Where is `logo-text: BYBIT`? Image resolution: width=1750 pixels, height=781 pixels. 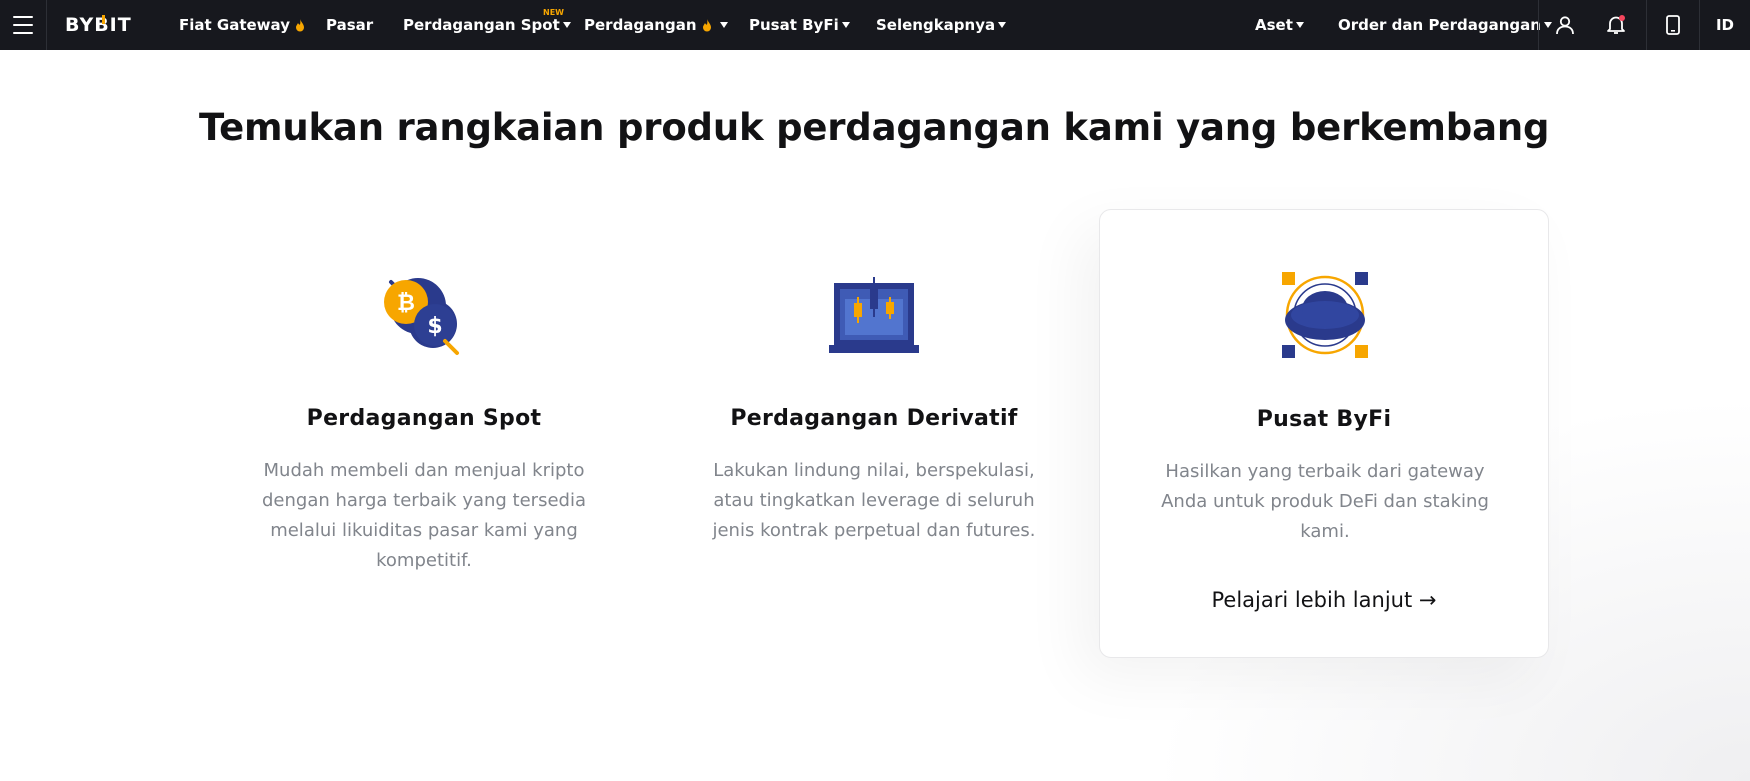
logo-text: BYBIT is located at coordinates (98, 25).